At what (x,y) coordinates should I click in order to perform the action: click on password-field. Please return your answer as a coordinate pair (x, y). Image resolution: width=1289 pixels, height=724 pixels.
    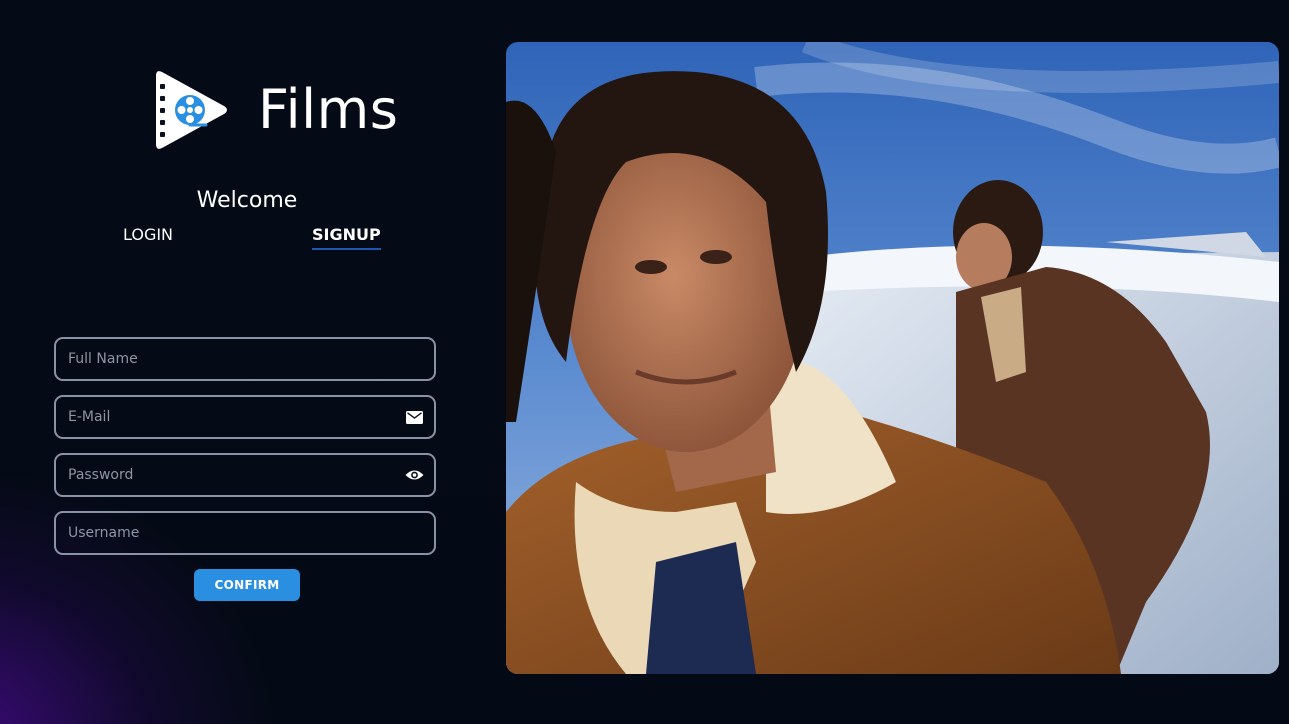
    Looking at the image, I should click on (245, 475).